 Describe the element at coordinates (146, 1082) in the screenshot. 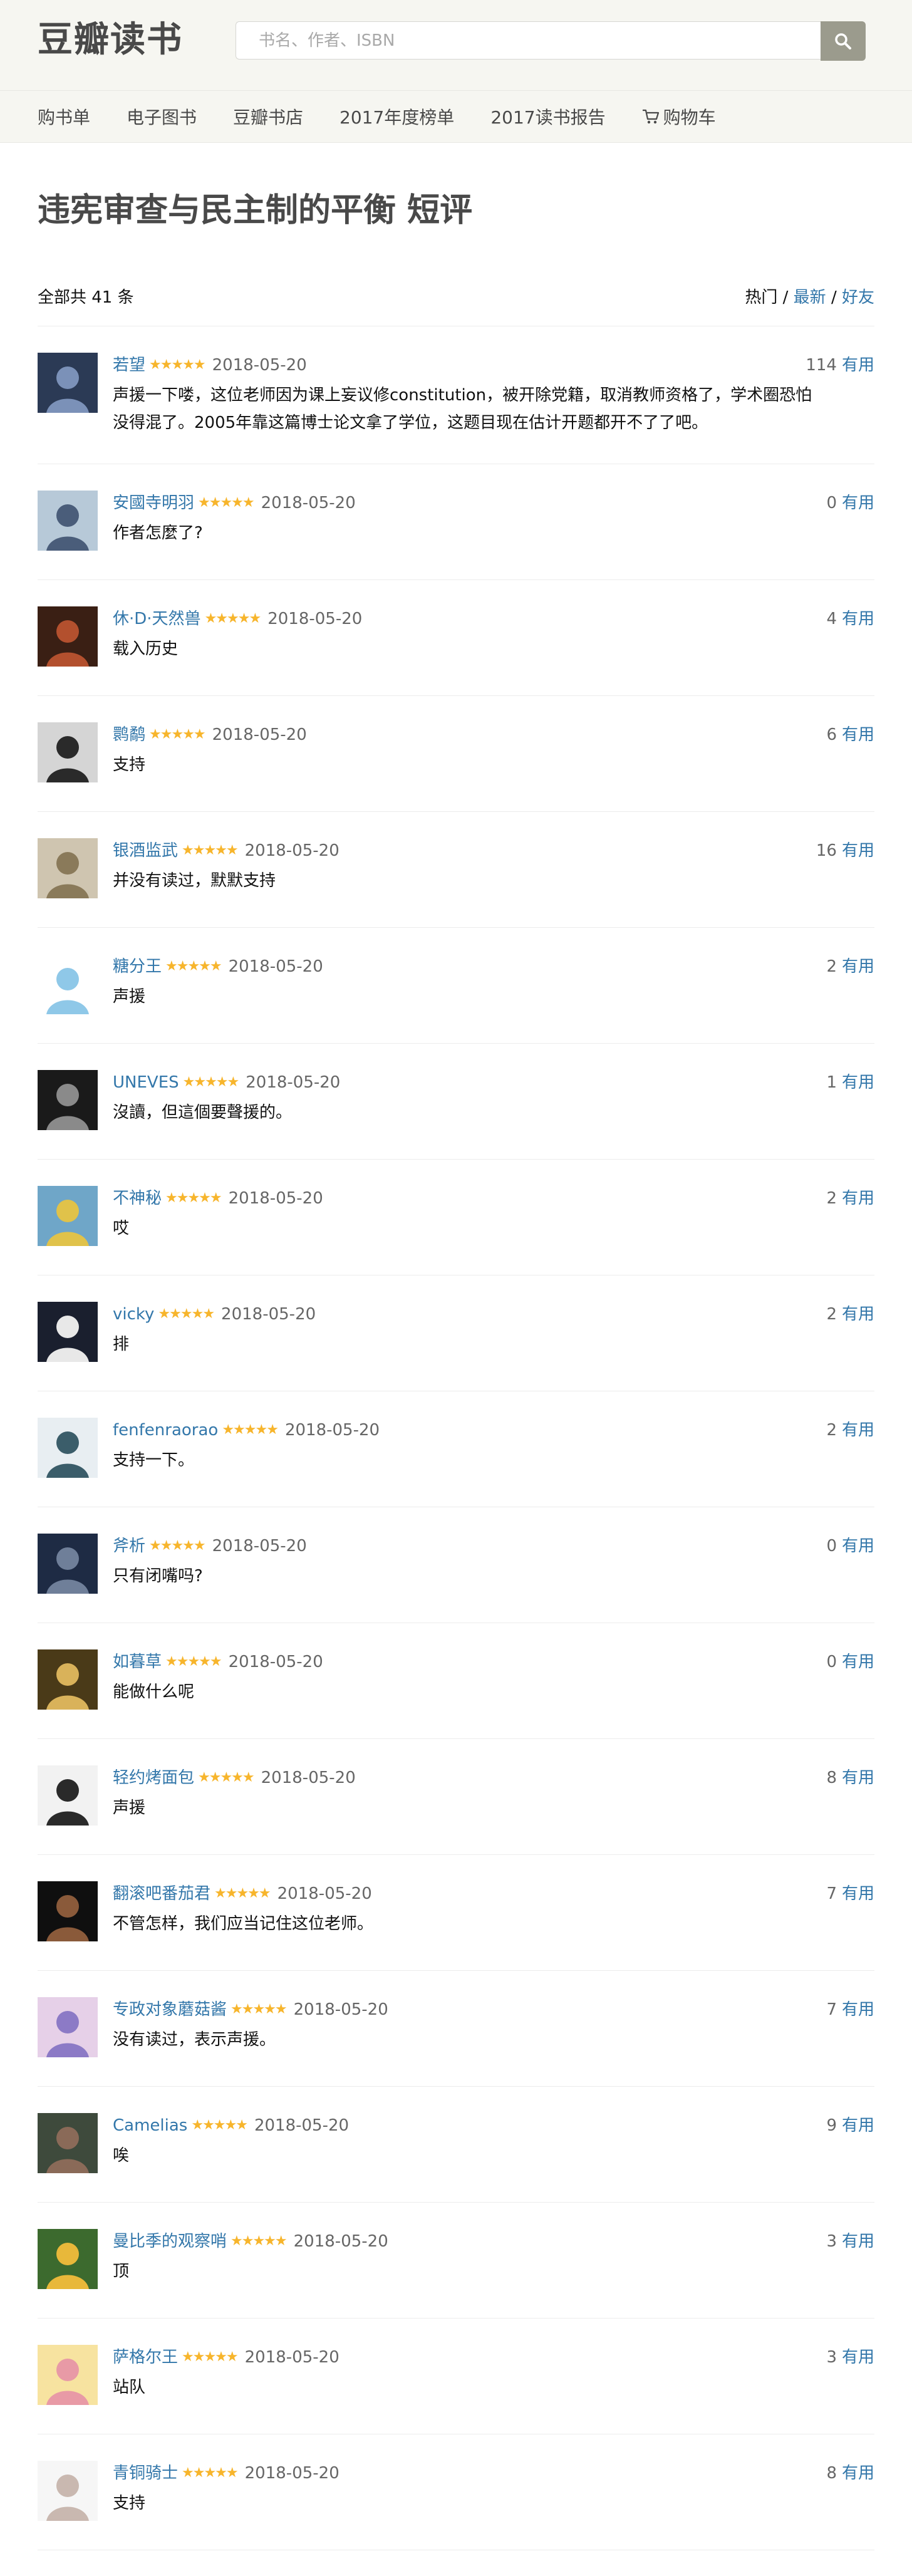

I see `comment-username: UNEVES` at that location.